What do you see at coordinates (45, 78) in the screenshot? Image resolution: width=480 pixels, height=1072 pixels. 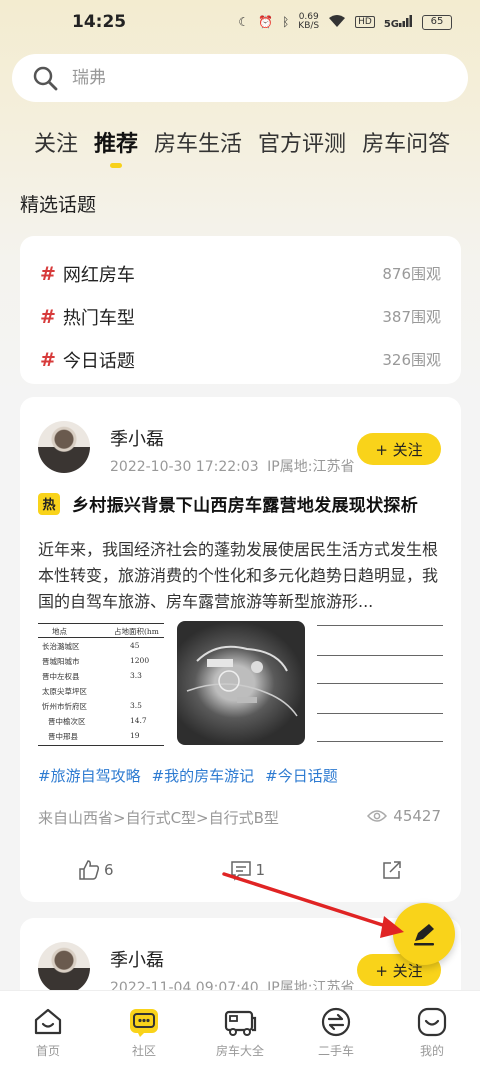 I see `search-icon` at bounding box center [45, 78].